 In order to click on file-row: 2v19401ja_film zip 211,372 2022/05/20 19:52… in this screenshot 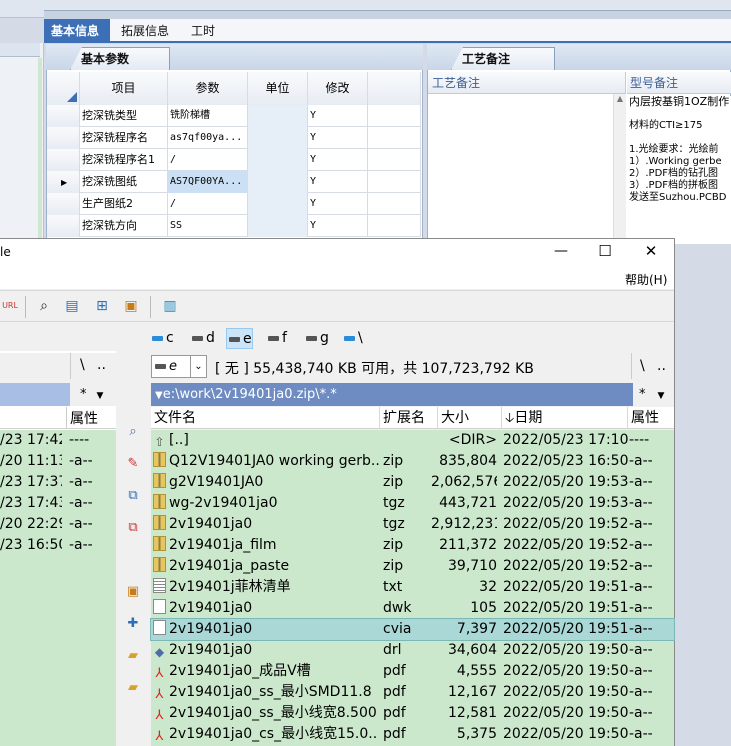, I will do `click(412, 545)`.